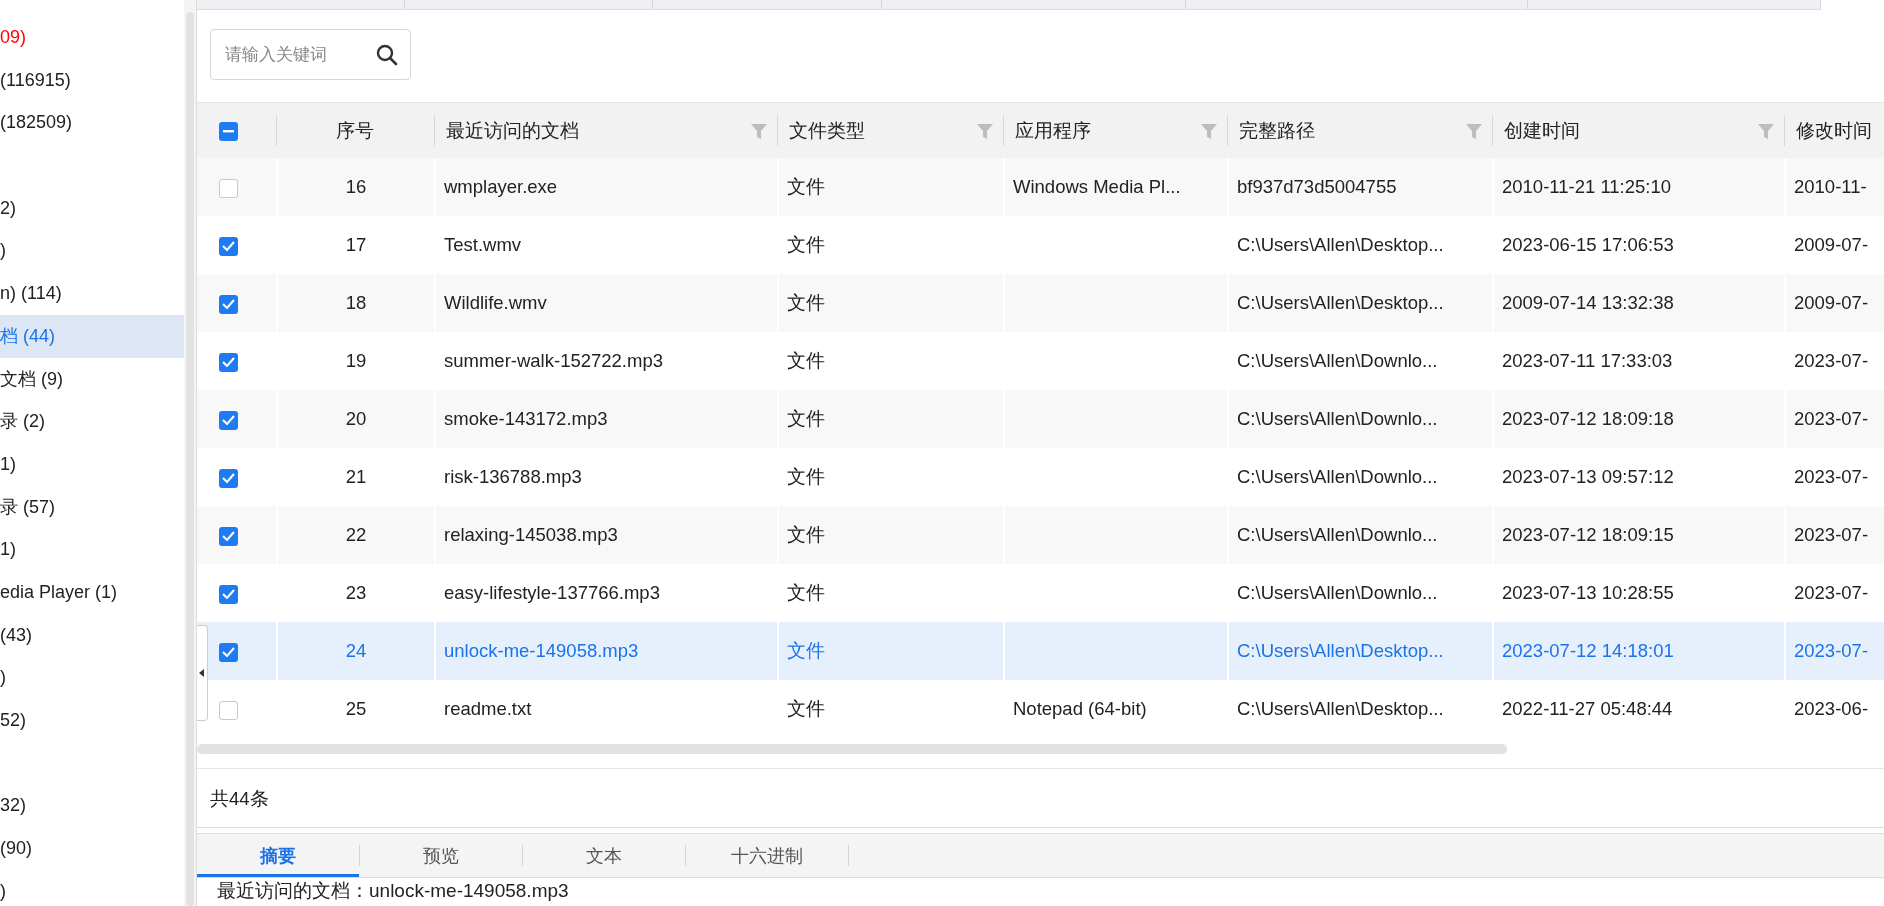  I want to click on table-cell: easy-lifestyle-137766.mp3, so click(552, 593).